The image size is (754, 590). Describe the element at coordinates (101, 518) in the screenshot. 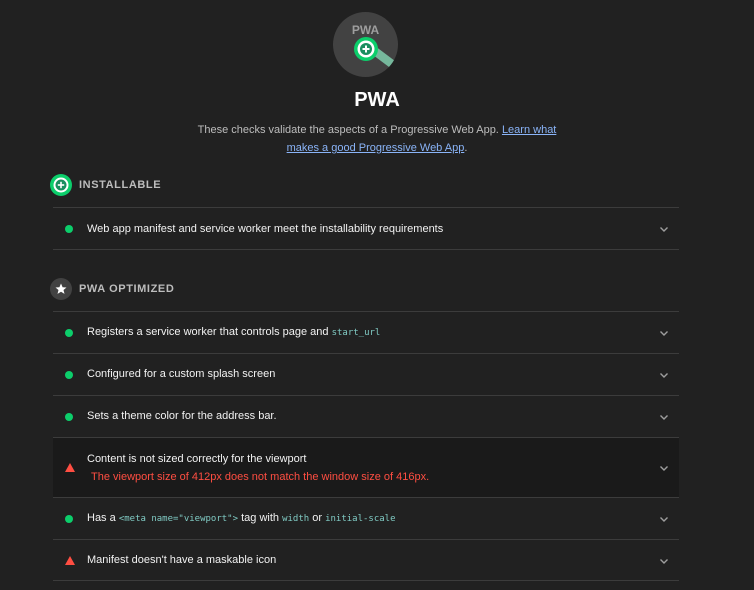

I see `audit-label-text: Has a` at that location.